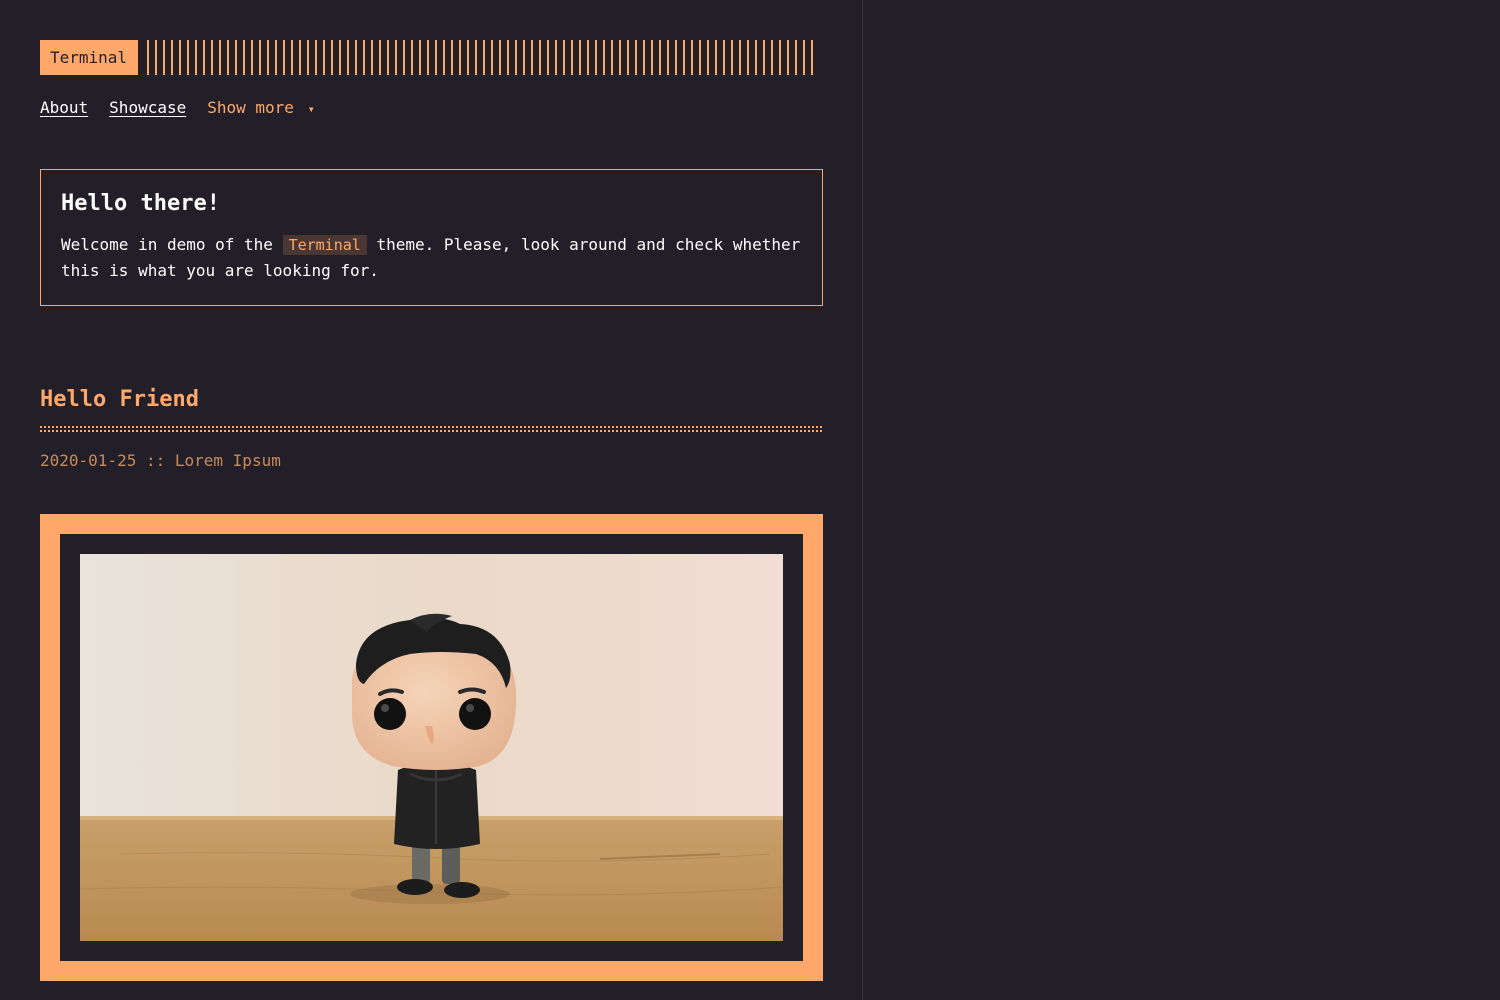  What do you see at coordinates (431, 107) in the screenshot?
I see `main-nav: About Showcase Show more ▾` at bounding box center [431, 107].